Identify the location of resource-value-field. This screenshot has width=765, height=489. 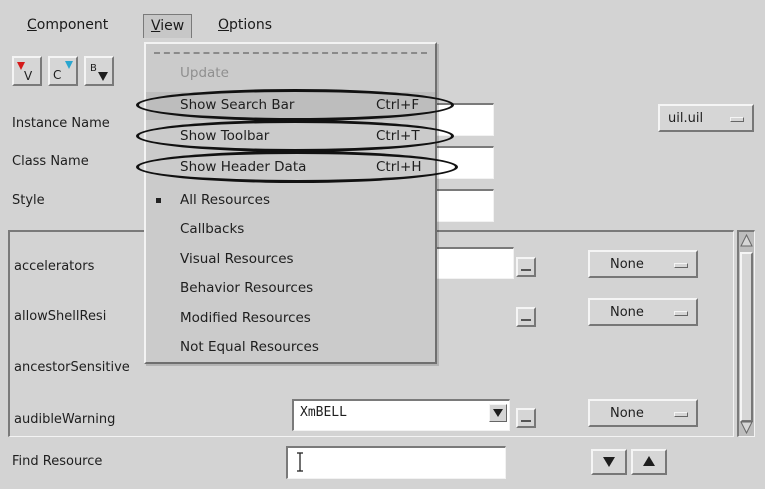
(474, 263).